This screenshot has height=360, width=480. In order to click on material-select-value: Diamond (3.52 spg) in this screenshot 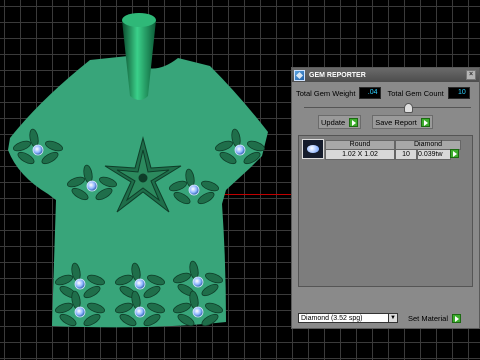, I will do `click(332, 318)`.